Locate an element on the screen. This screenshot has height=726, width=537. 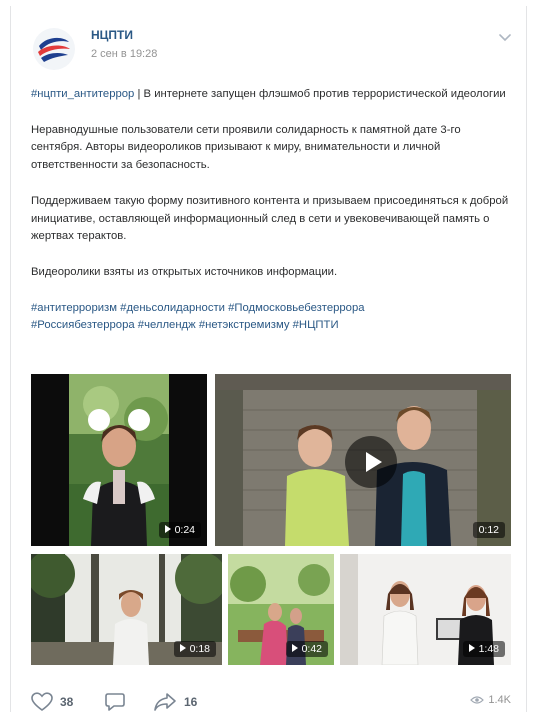
chevron-down-icon is located at coordinates (505, 38).